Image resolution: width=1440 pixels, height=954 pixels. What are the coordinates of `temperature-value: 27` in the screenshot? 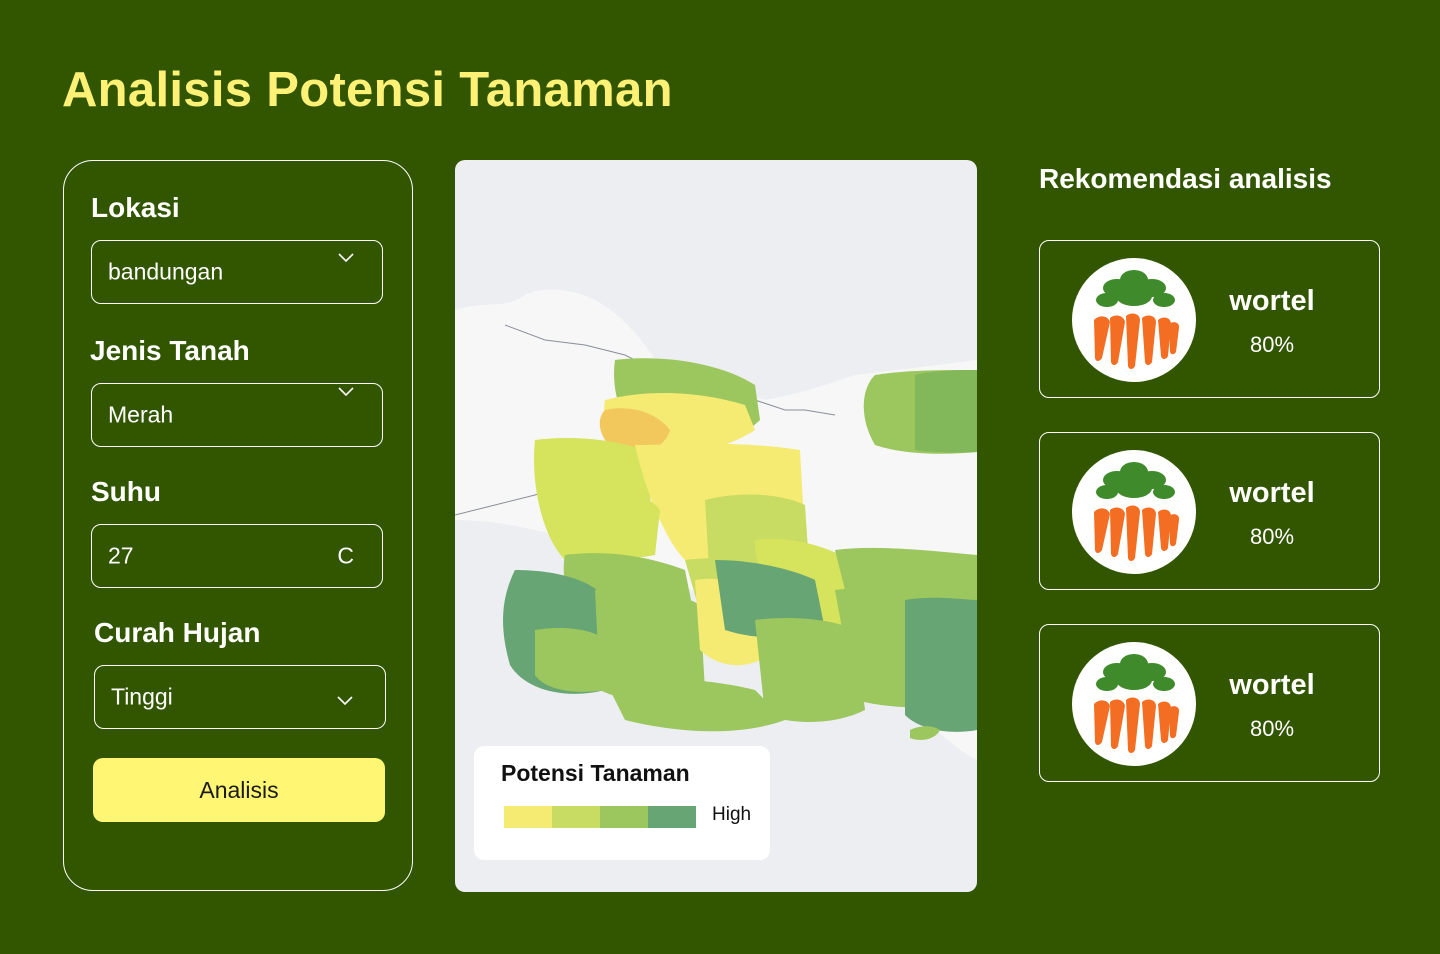 It's located at (121, 555).